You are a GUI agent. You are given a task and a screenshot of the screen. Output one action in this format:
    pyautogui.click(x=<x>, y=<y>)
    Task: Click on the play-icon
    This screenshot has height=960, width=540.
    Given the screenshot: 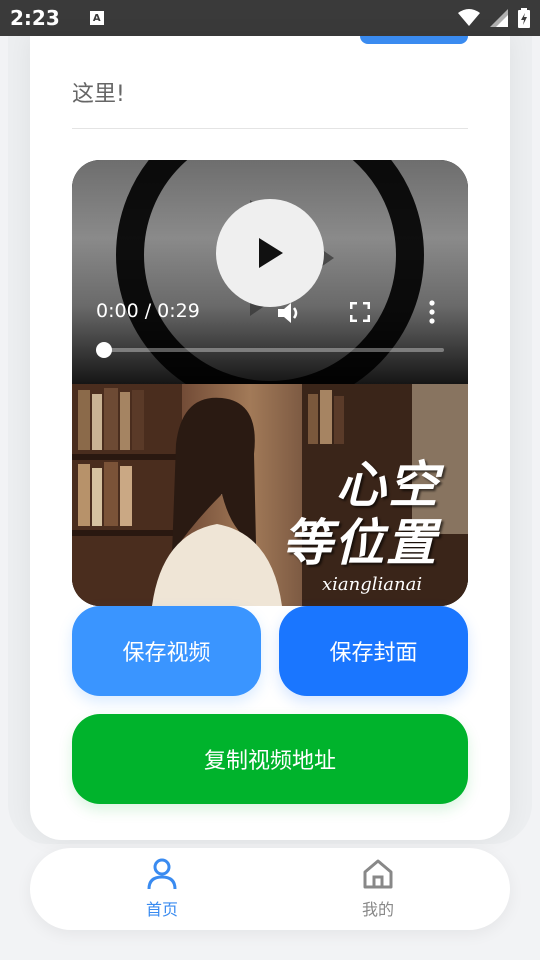 What is the action you would take?
    pyautogui.click(x=271, y=253)
    